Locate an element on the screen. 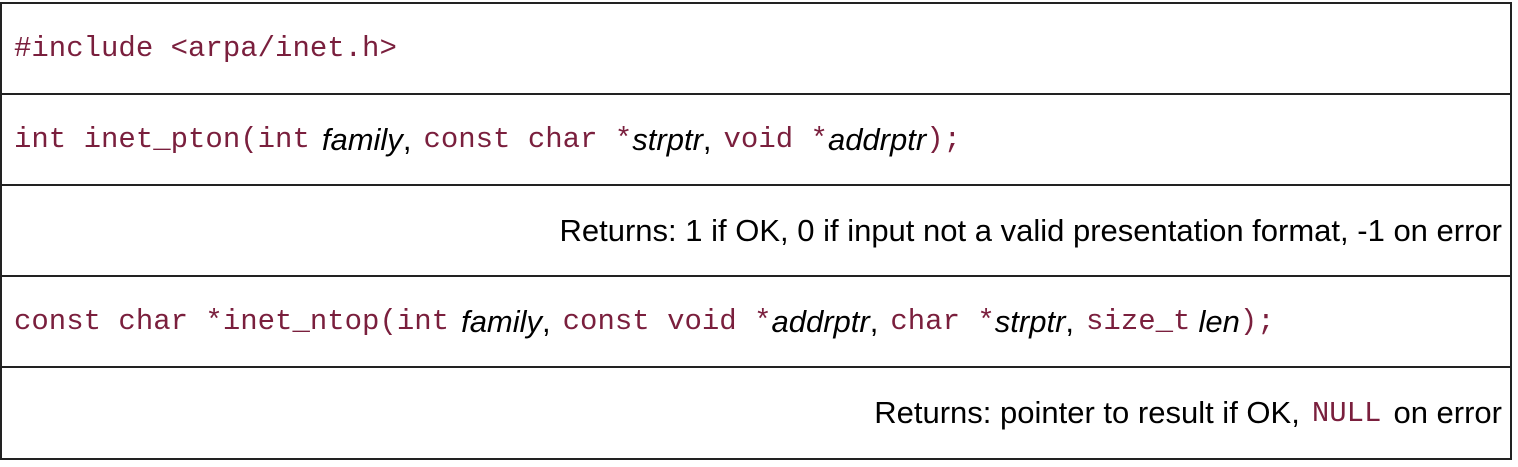 The width and height of the screenshot is (1518, 467). inet-pton-prefix: int inet_pton(int is located at coordinates (162, 139).